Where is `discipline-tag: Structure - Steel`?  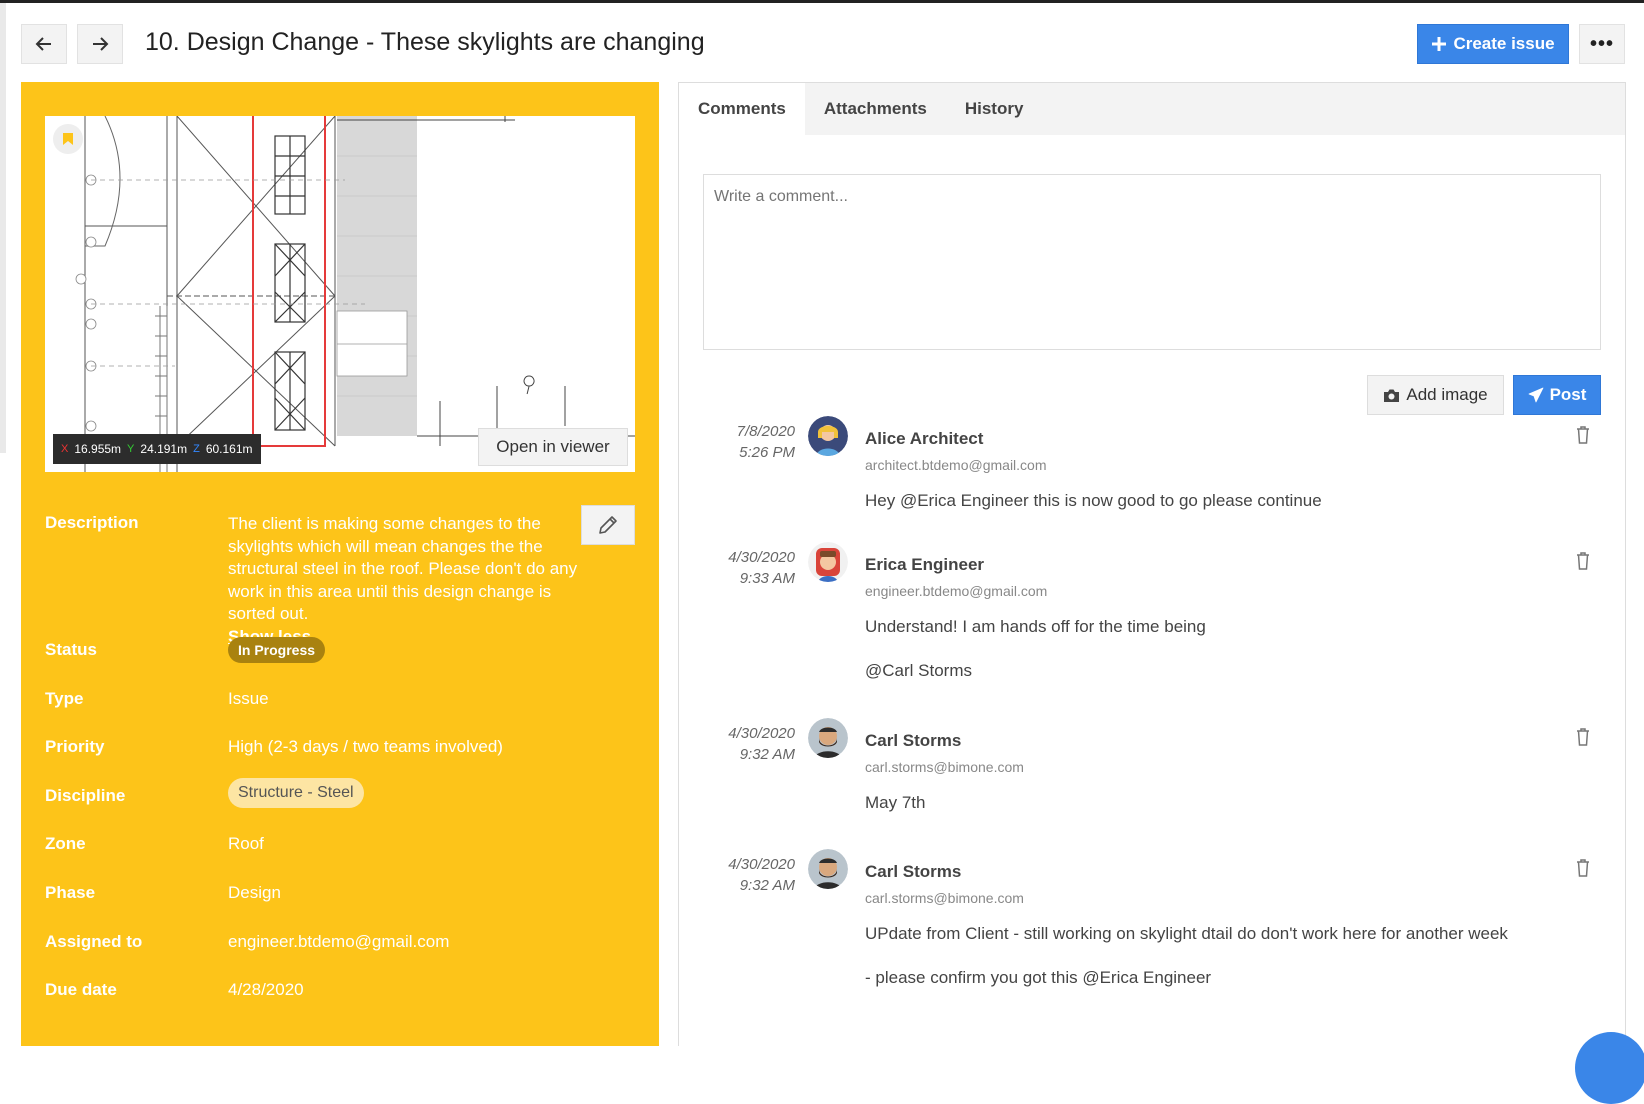 discipline-tag: Structure - Steel is located at coordinates (296, 793).